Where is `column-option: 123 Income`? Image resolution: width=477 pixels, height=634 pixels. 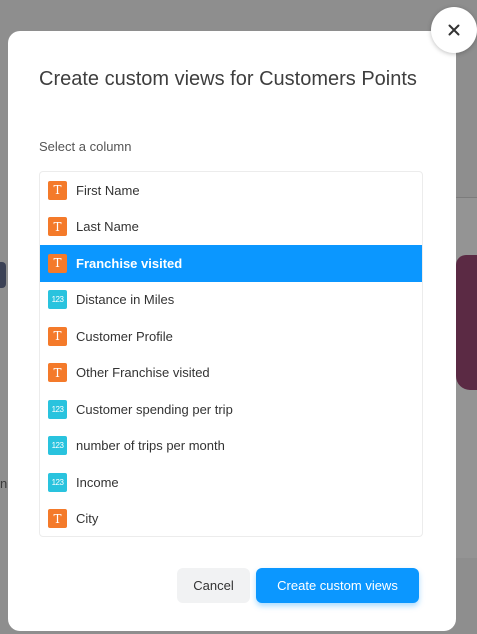 column-option: 123 Income is located at coordinates (231, 482).